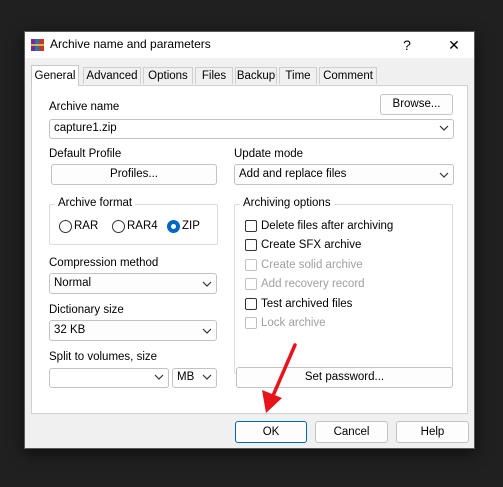 This screenshot has width=503, height=487. What do you see at coordinates (104, 263) in the screenshot?
I see `compression-method-label: Compression method` at bounding box center [104, 263].